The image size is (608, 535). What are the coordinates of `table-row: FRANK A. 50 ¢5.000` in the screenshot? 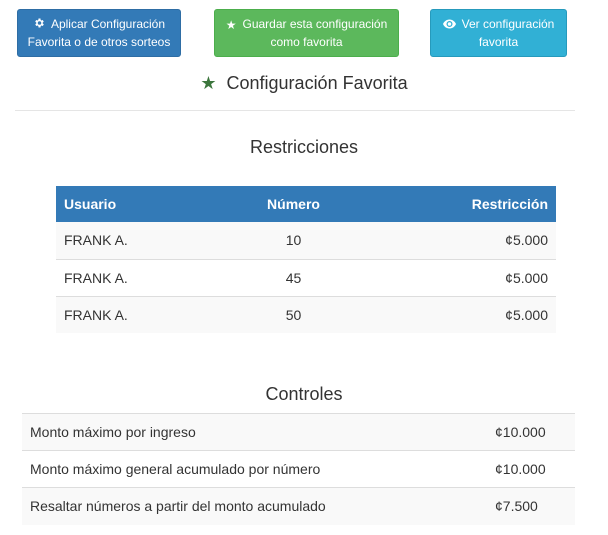 It's located at (306, 314).